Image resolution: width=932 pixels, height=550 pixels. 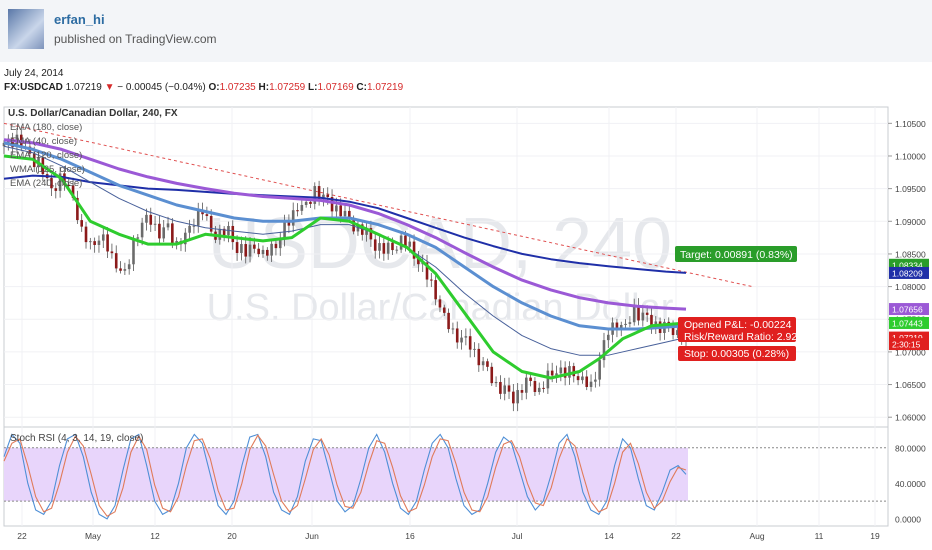 What do you see at coordinates (93, 113) in the screenshot?
I see `chart-title: U.S. Dollar/Canadian Dollar, 240, FX` at bounding box center [93, 113].